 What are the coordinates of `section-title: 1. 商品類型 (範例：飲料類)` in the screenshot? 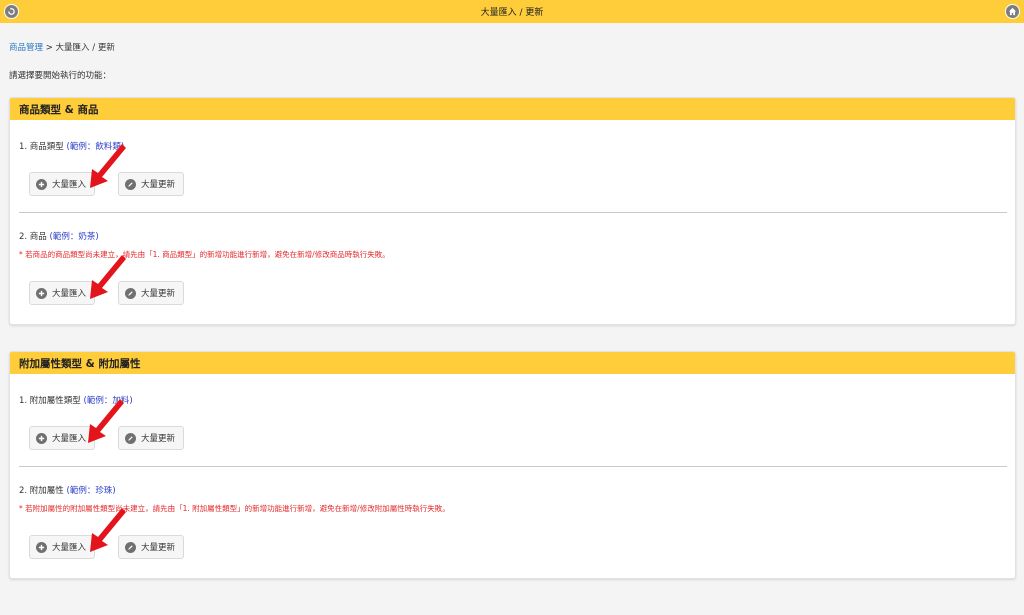 It's located at (513, 146).